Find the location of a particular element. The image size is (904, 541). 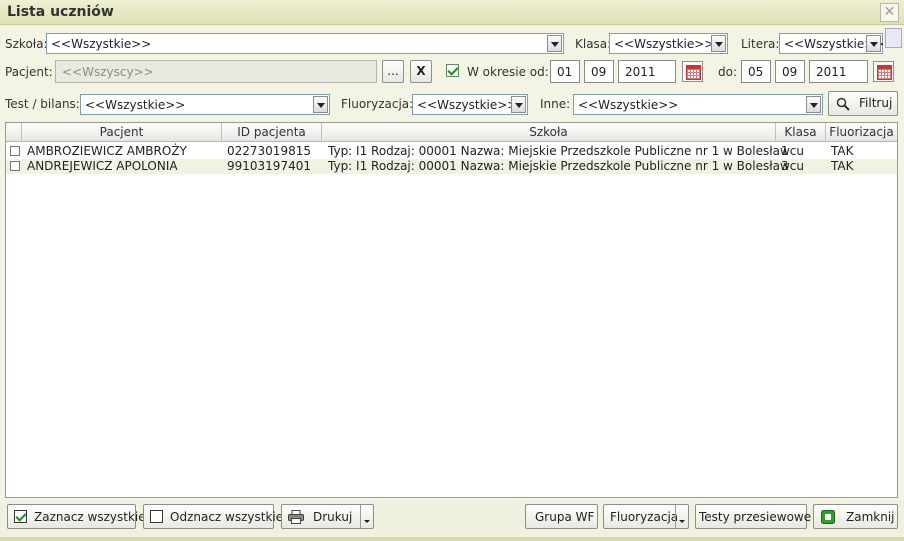

close-window-button: ✕ is located at coordinates (889, 12).